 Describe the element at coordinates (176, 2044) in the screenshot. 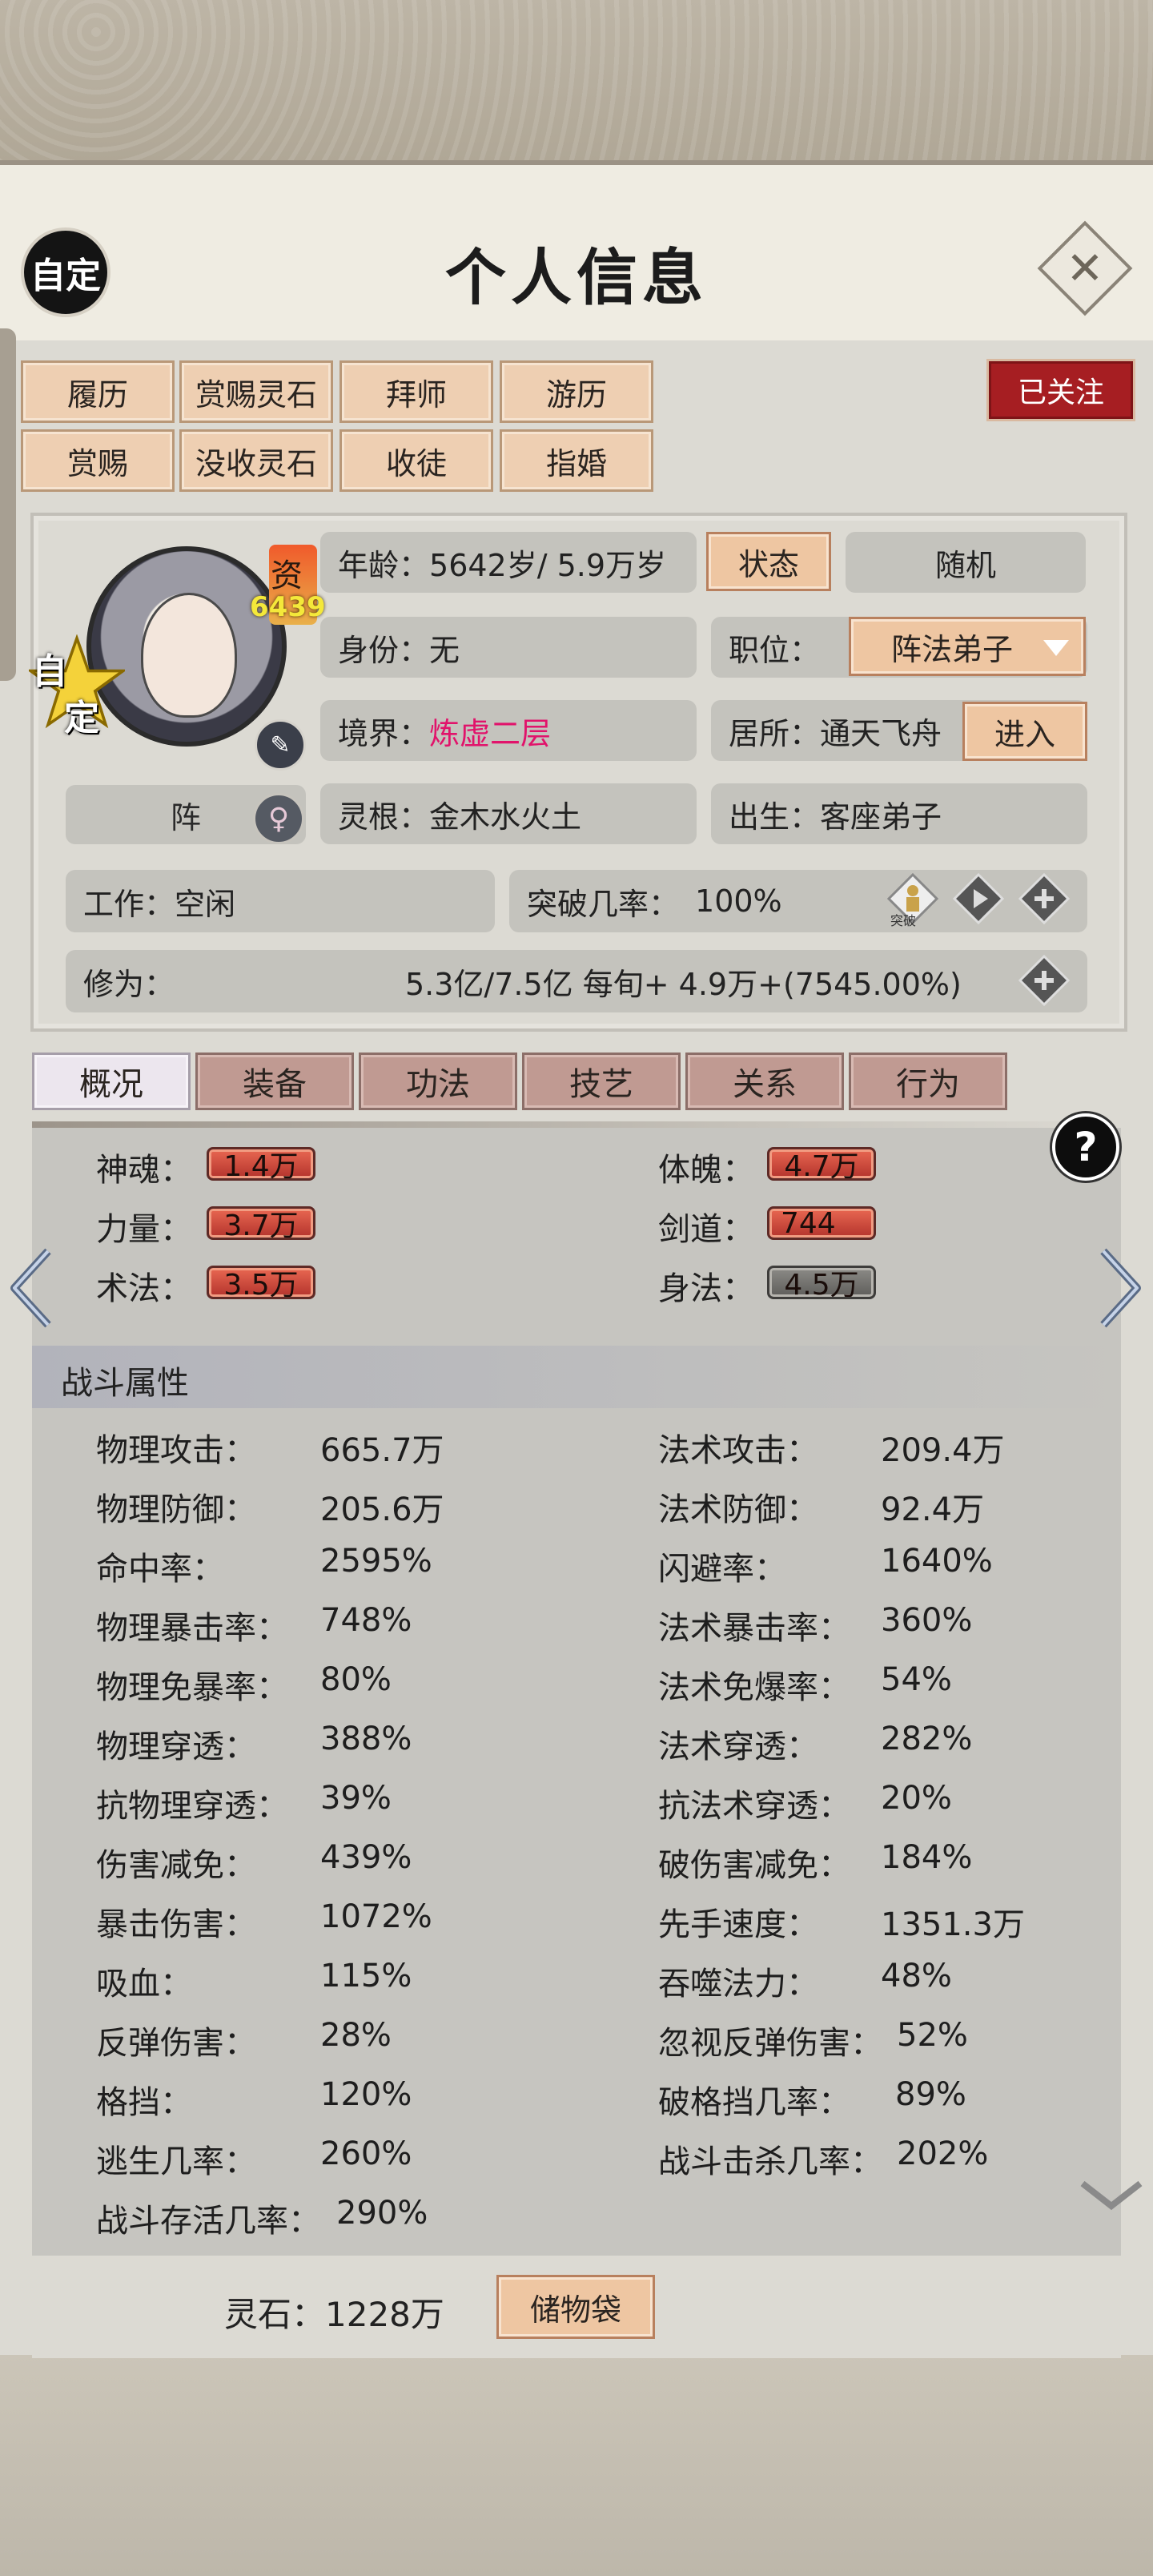

I see `combat-stat-label: 反弹伤害：` at that location.